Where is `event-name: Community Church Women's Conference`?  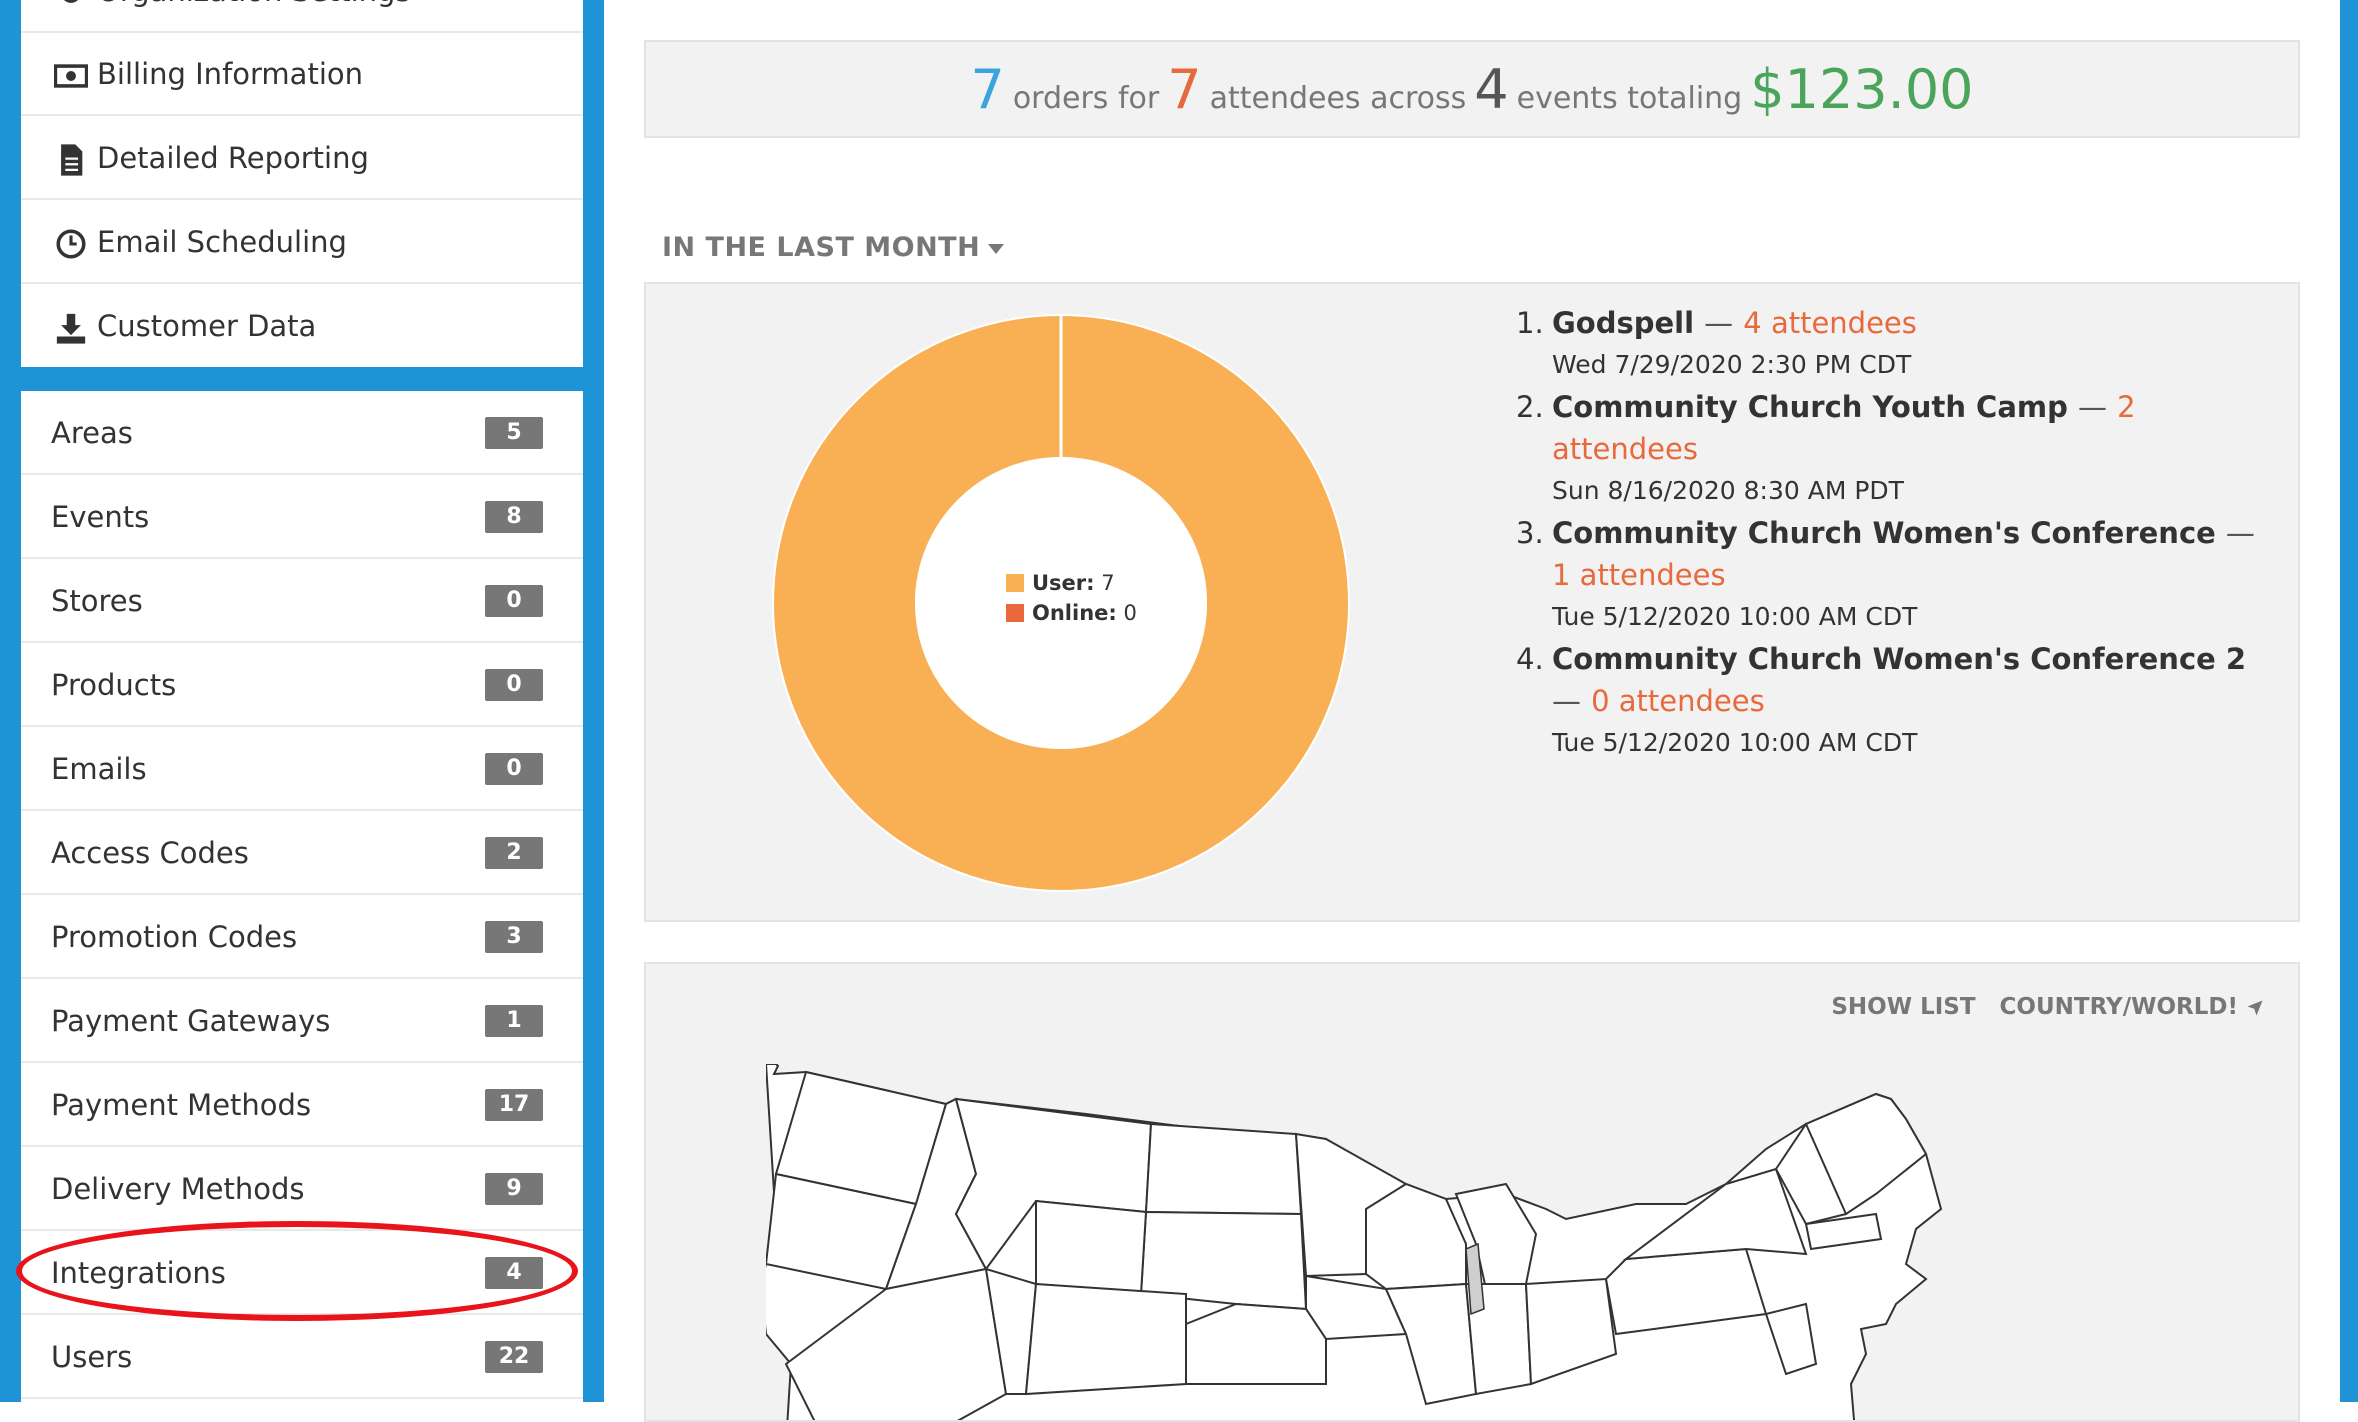
event-name: Community Church Women's Conference is located at coordinates (1884, 533).